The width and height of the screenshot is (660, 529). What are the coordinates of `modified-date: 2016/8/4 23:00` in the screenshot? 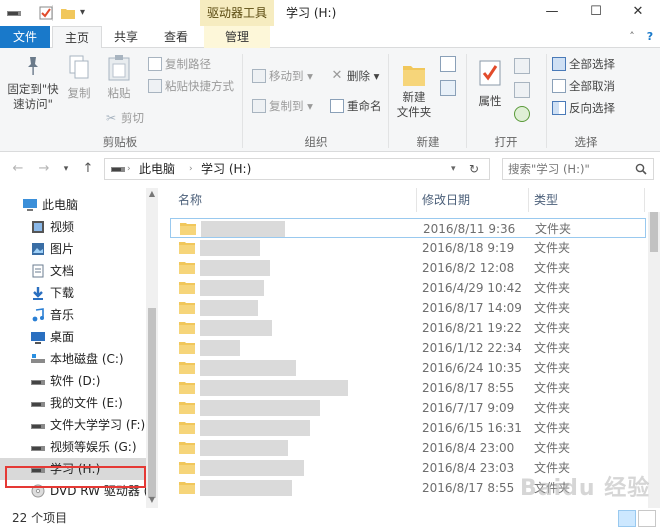 It's located at (468, 448).